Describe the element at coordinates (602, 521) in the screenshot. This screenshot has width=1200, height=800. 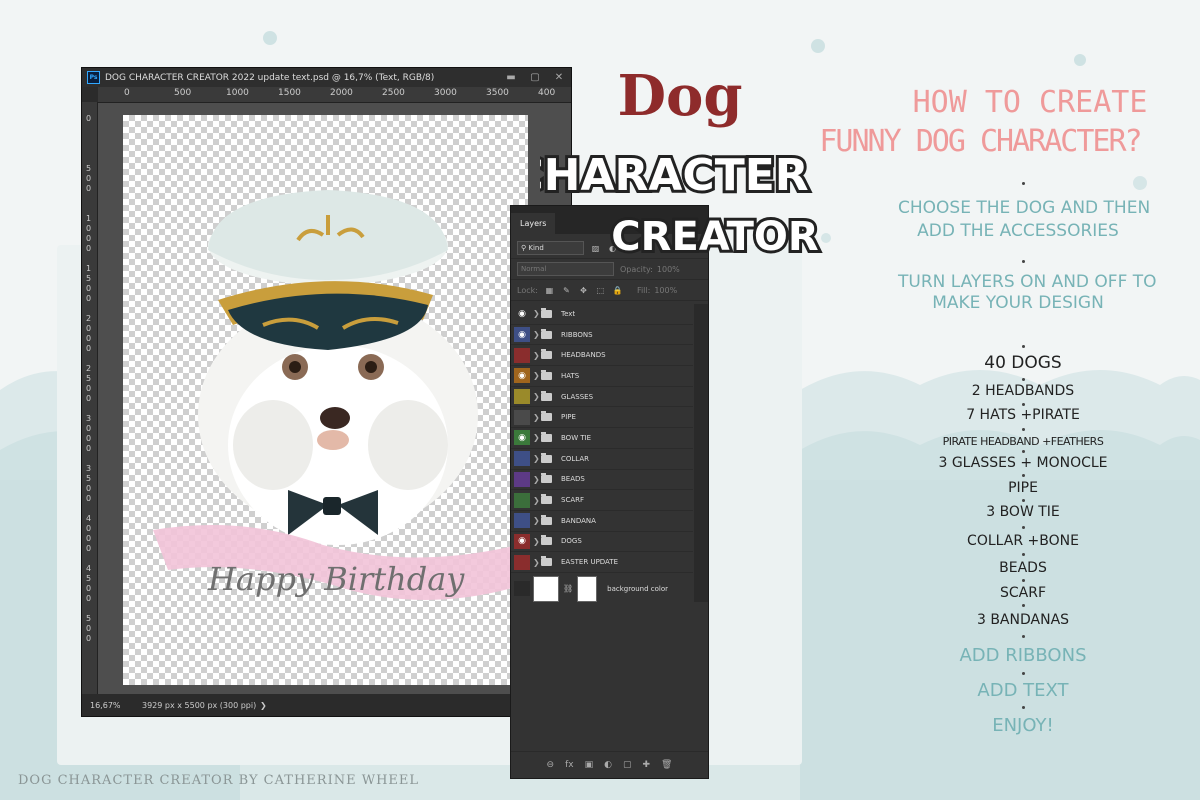
I see `layer-row: ❯ BANDANA` at that location.